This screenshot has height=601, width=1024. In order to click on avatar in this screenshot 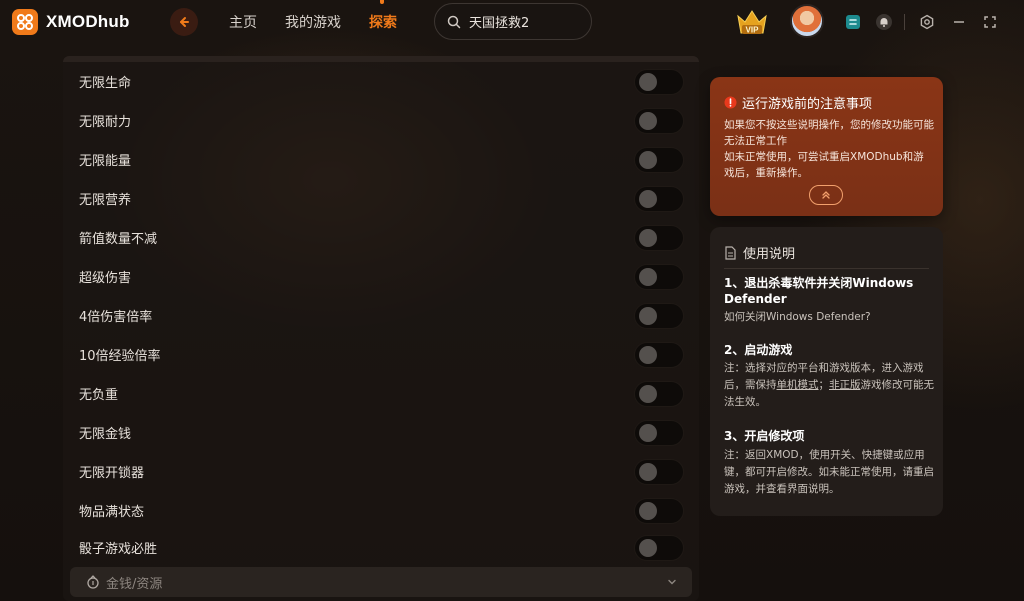, I will do `click(807, 21)`.